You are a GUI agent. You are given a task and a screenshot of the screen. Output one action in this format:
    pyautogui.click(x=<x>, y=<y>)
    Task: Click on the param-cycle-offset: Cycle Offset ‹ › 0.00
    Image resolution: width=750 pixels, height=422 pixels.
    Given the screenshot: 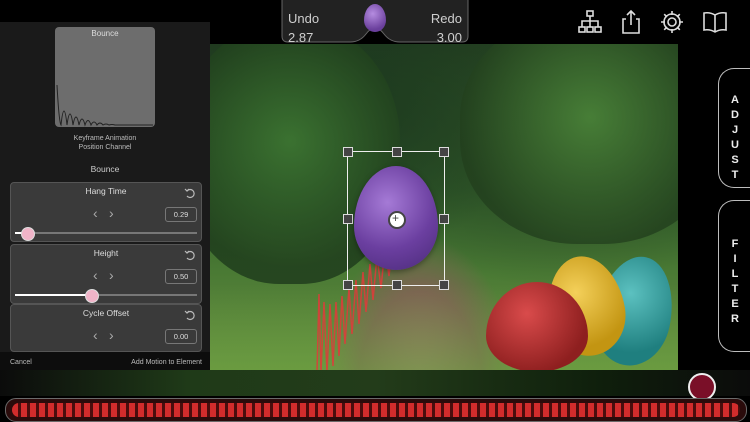 What is the action you would take?
    pyautogui.click(x=106, y=328)
    